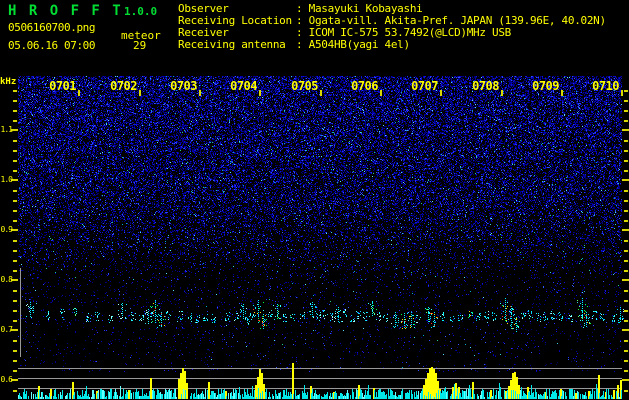 Image resolution: width=629 pixels, height=400 pixels. What do you see at coordinates (123, 86) in the screenshot?
I see `time-tick-label: 0702` at bounding box center [123, 86].